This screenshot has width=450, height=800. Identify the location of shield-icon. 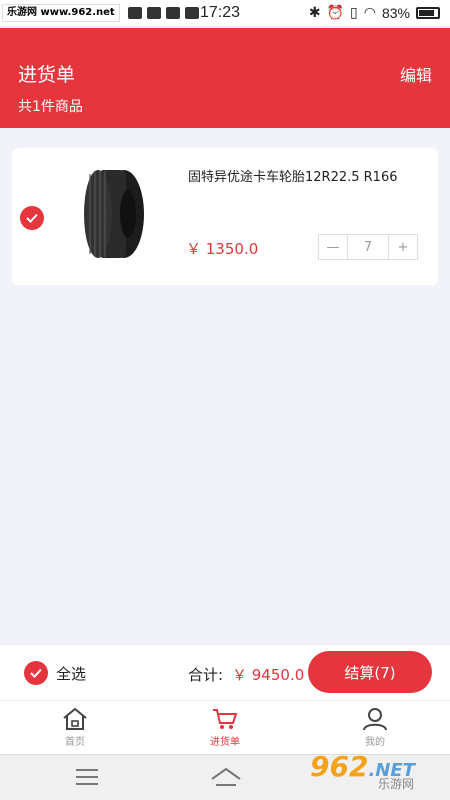
(172, 13).